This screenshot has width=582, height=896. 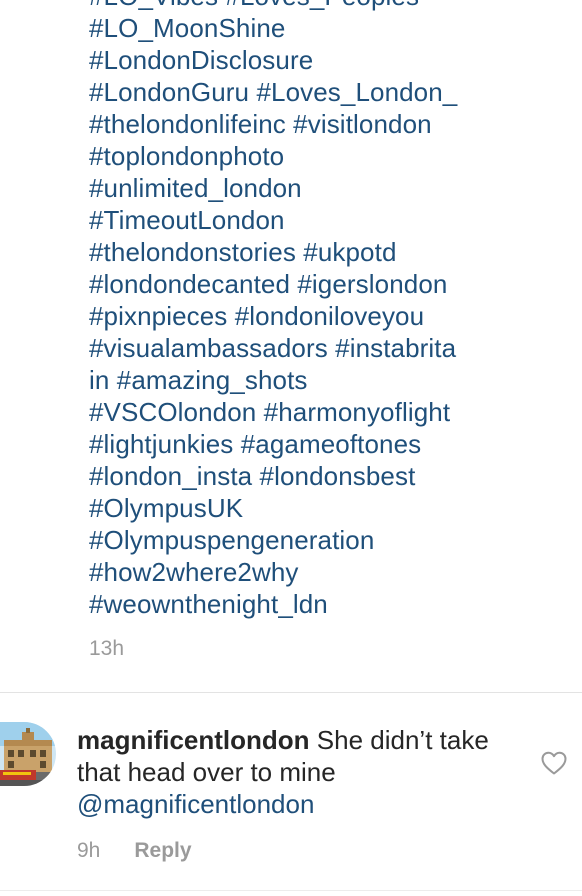 What do you see at coordinates (324, 572) in the screenshot?
I see `hashtag-line: #how2where2why` at bounding box center [324, 572].